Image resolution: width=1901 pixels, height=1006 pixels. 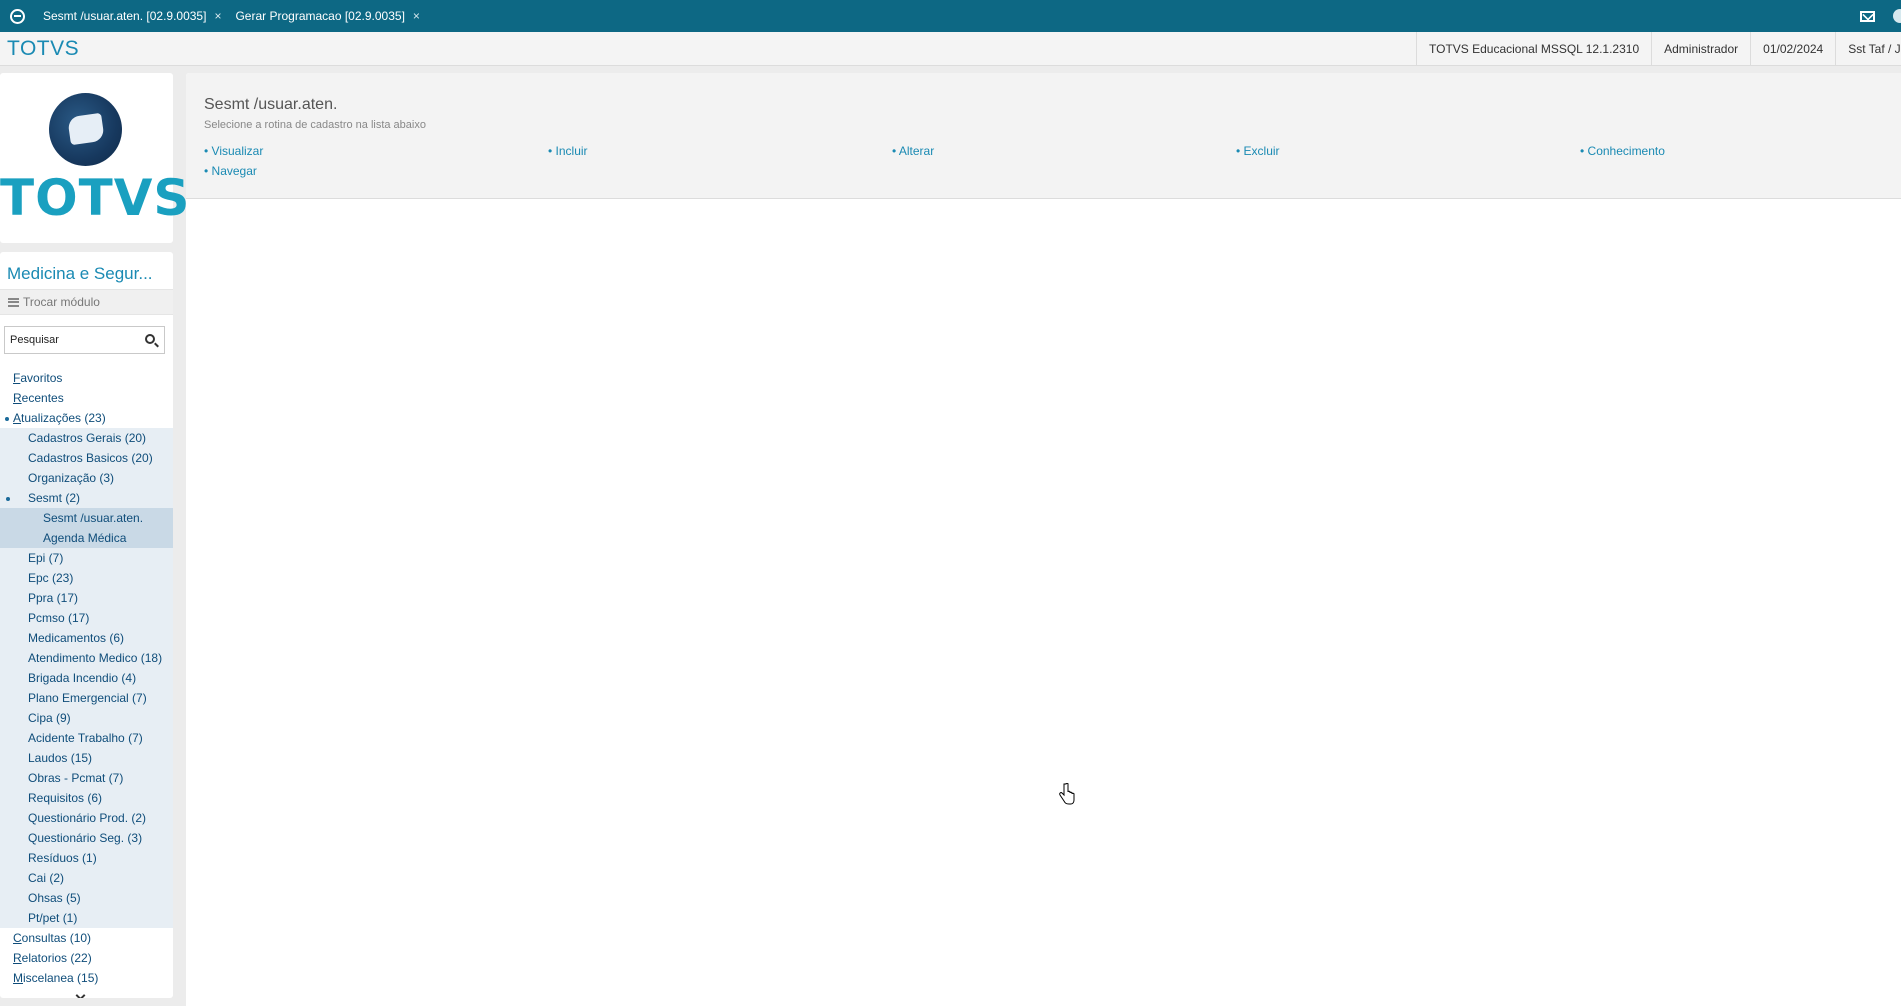 I want to click on tree-item-obras-pcmat: Obras - Pcmat (7), so click(x=86, y=778).